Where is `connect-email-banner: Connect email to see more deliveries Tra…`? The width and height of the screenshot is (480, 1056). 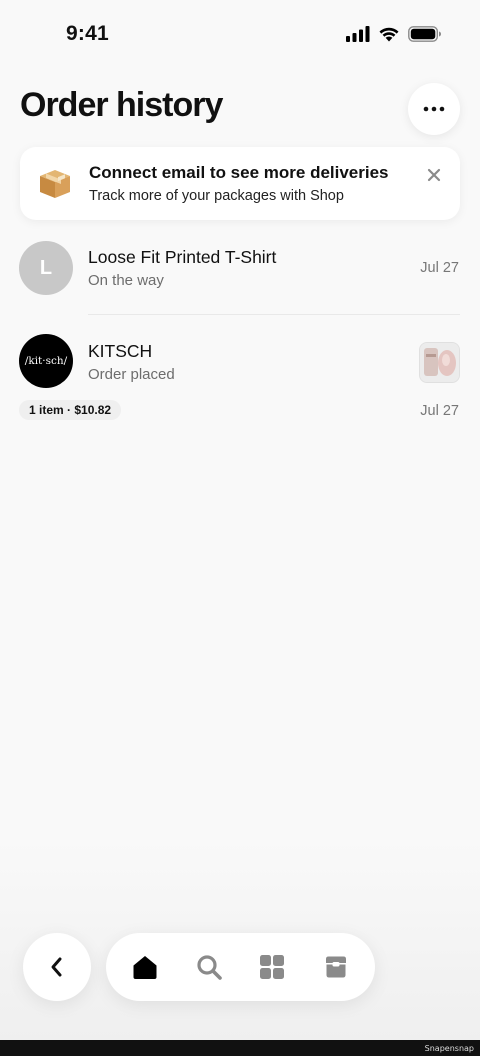 connect-email-banner: Connect email to see more deliveries Tra… is located at coordinates (240, 183).